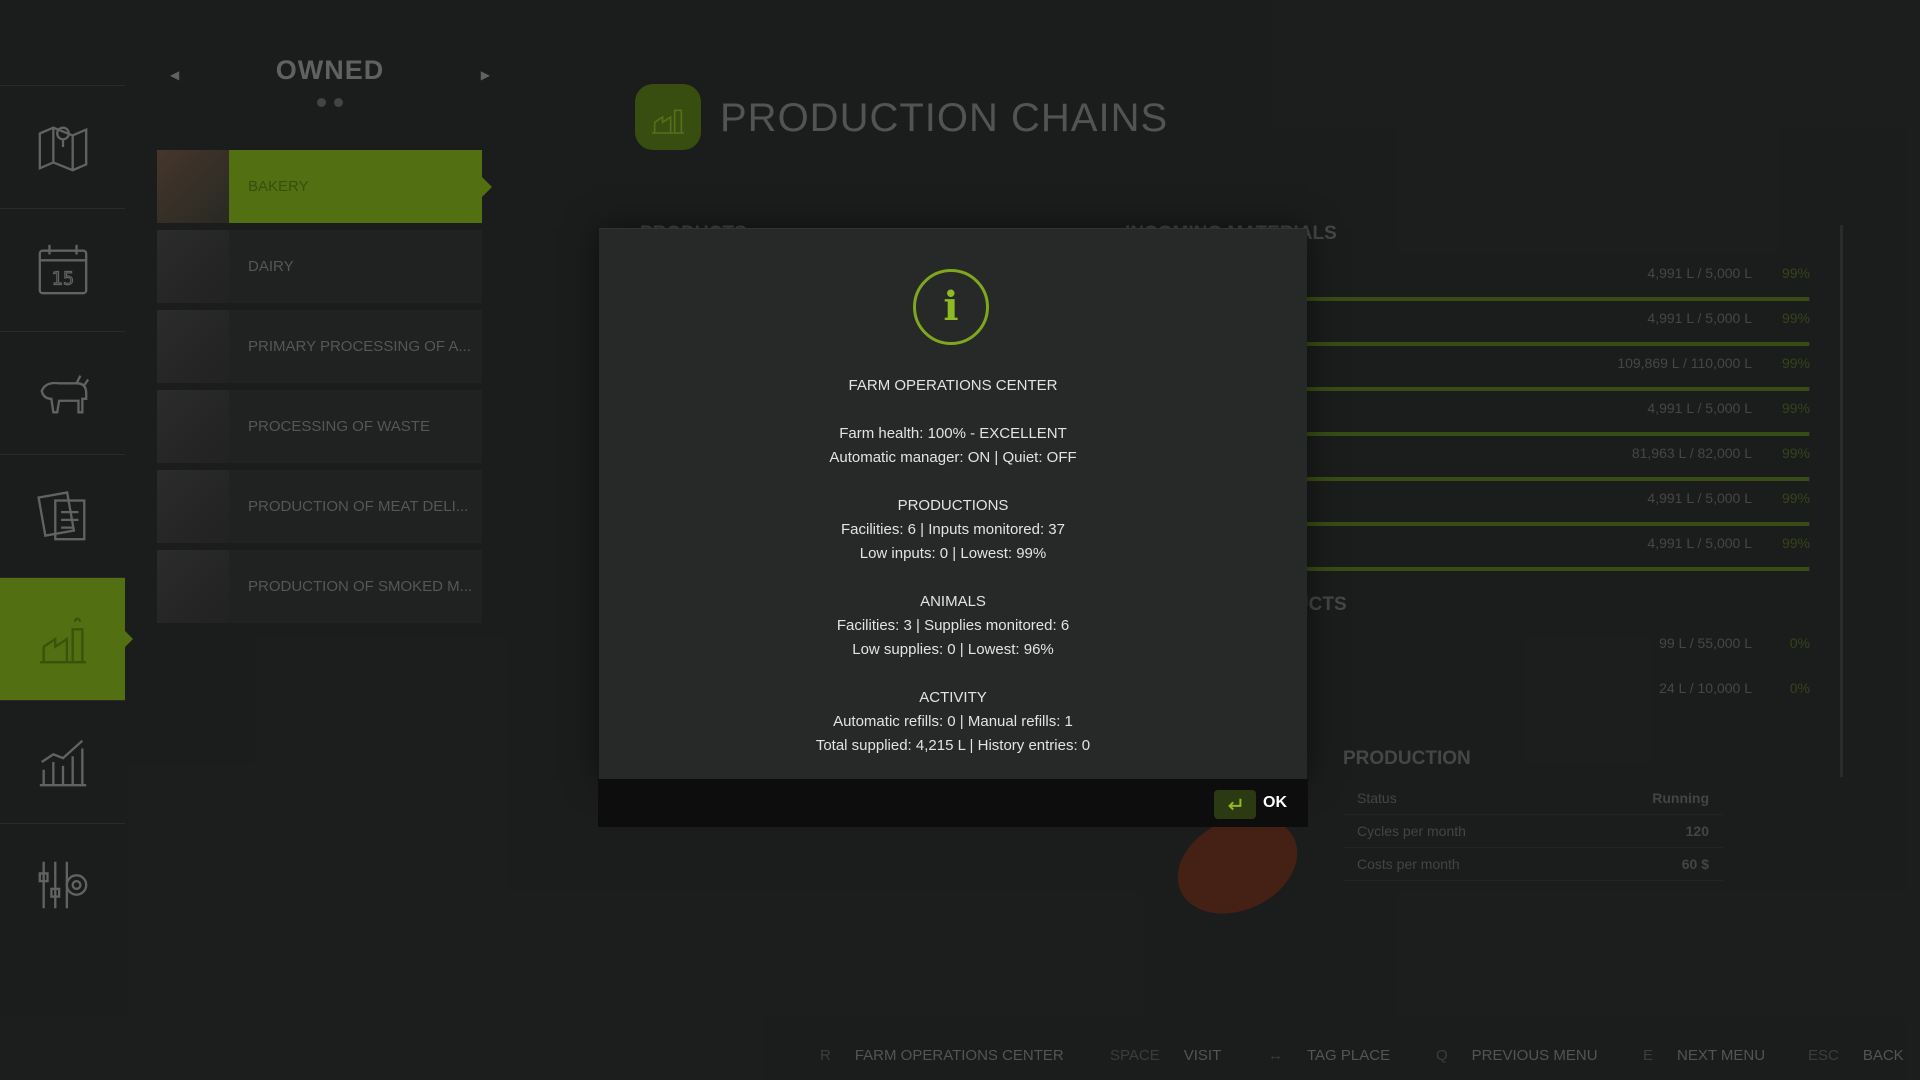 The width and height of the screenshot is (1920, 1080). What do you see at coordinates (953, 433) in the screenshot?
I see `farm-health-text: Farm health: 100% - EXCELLENT` at bounding box center [953, 433].